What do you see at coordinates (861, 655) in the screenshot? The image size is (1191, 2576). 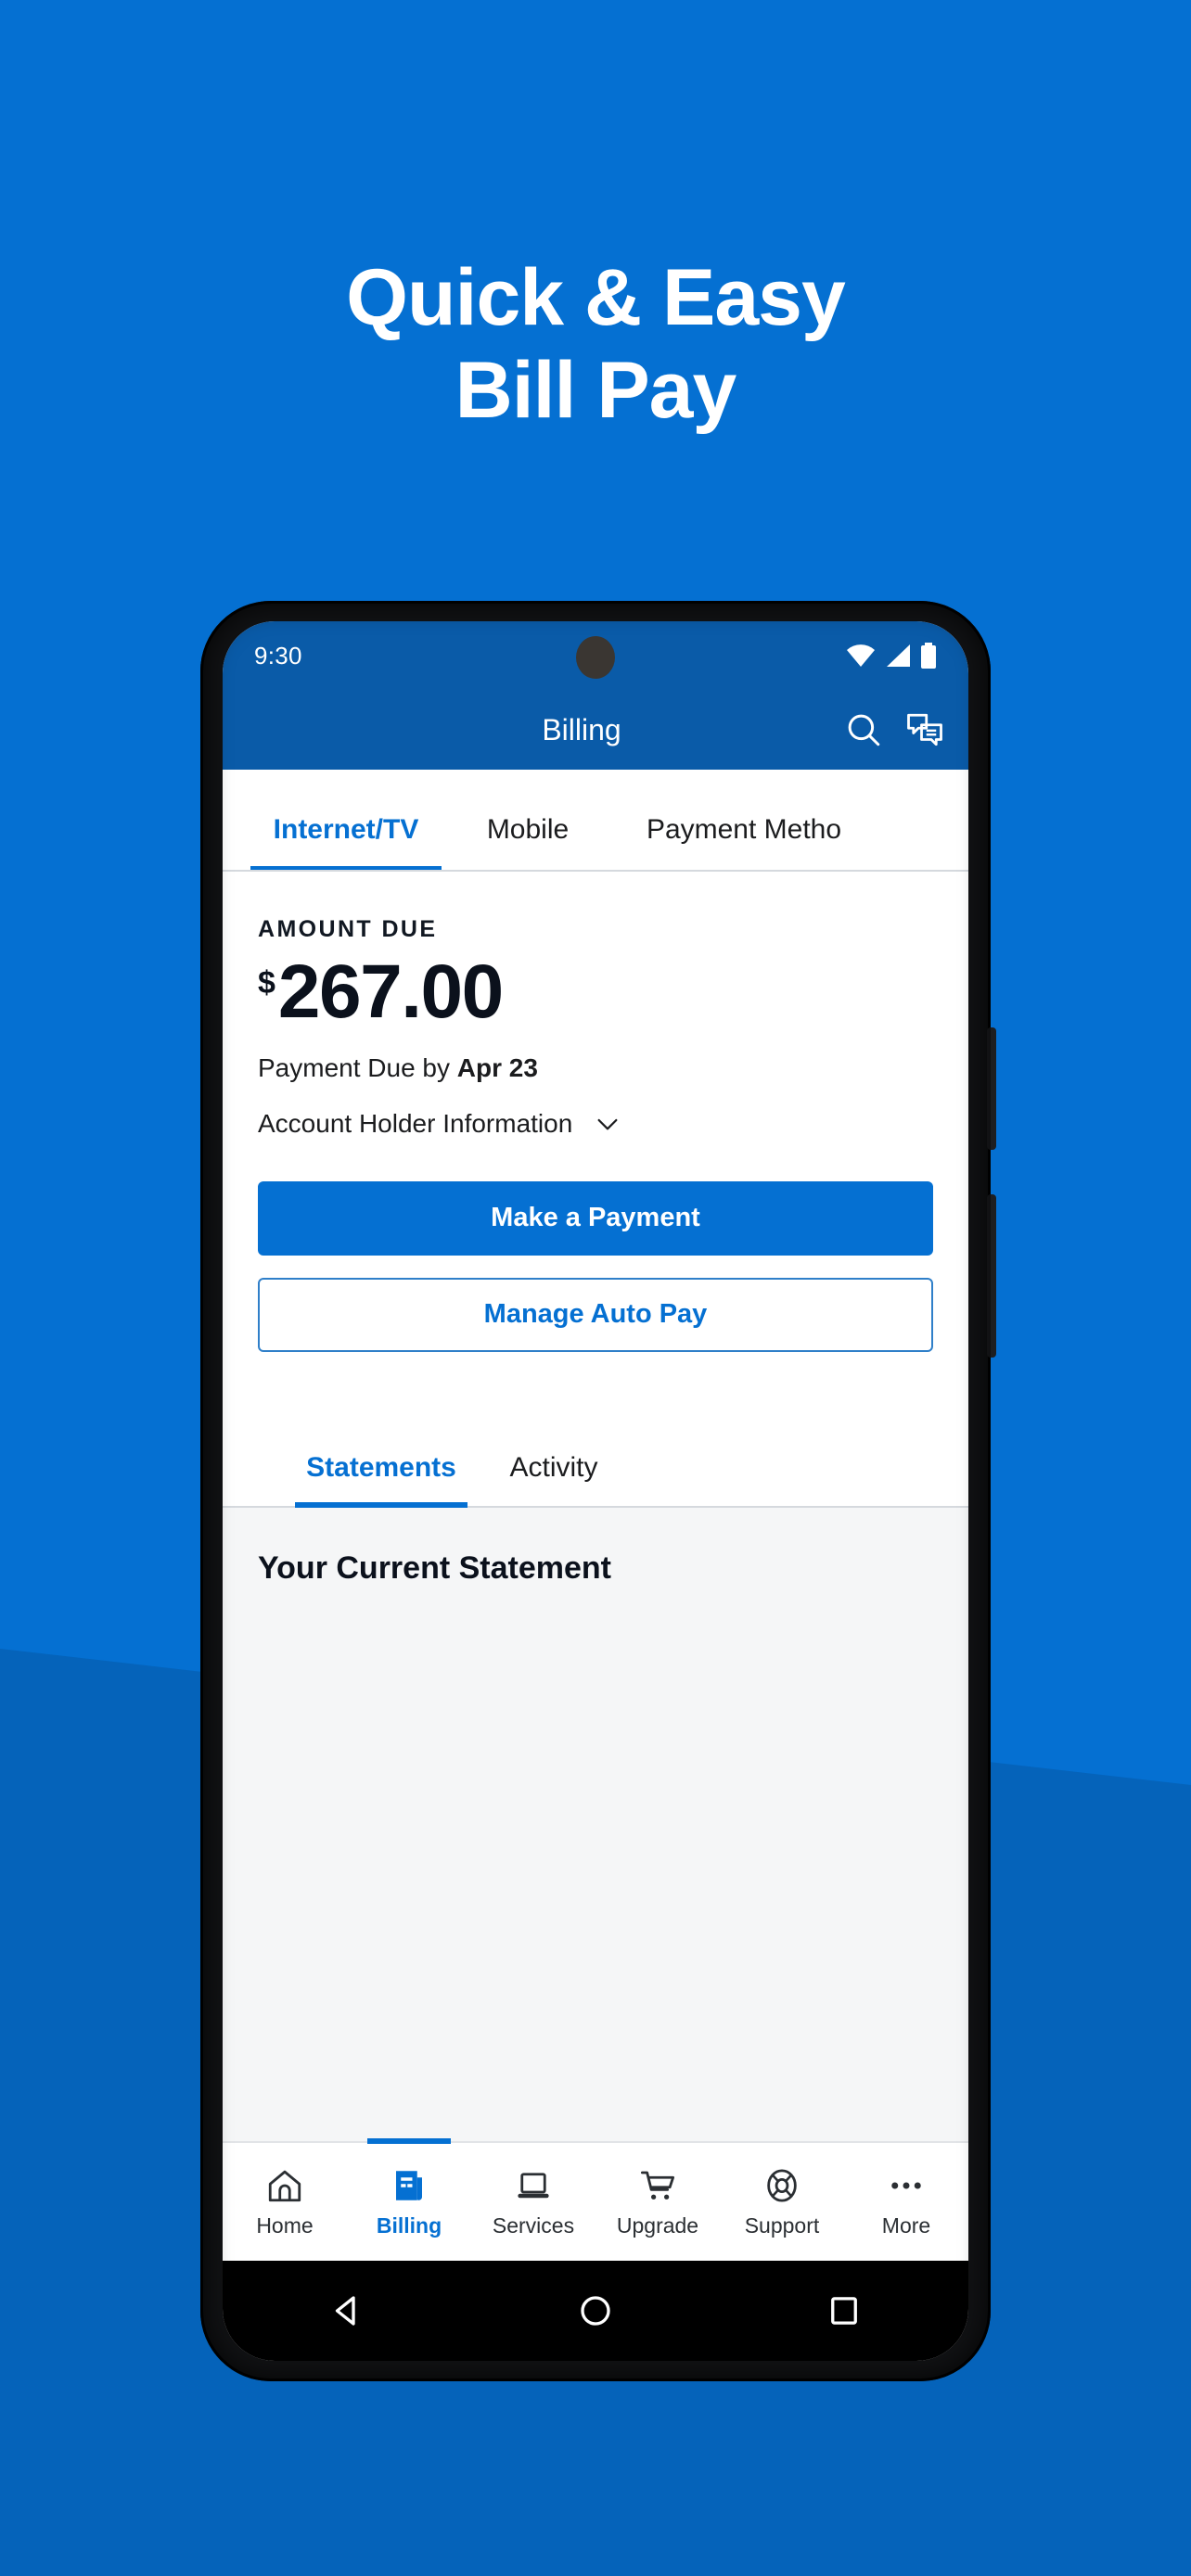 I see `wifi-icon` at bounding box center [861, 655].